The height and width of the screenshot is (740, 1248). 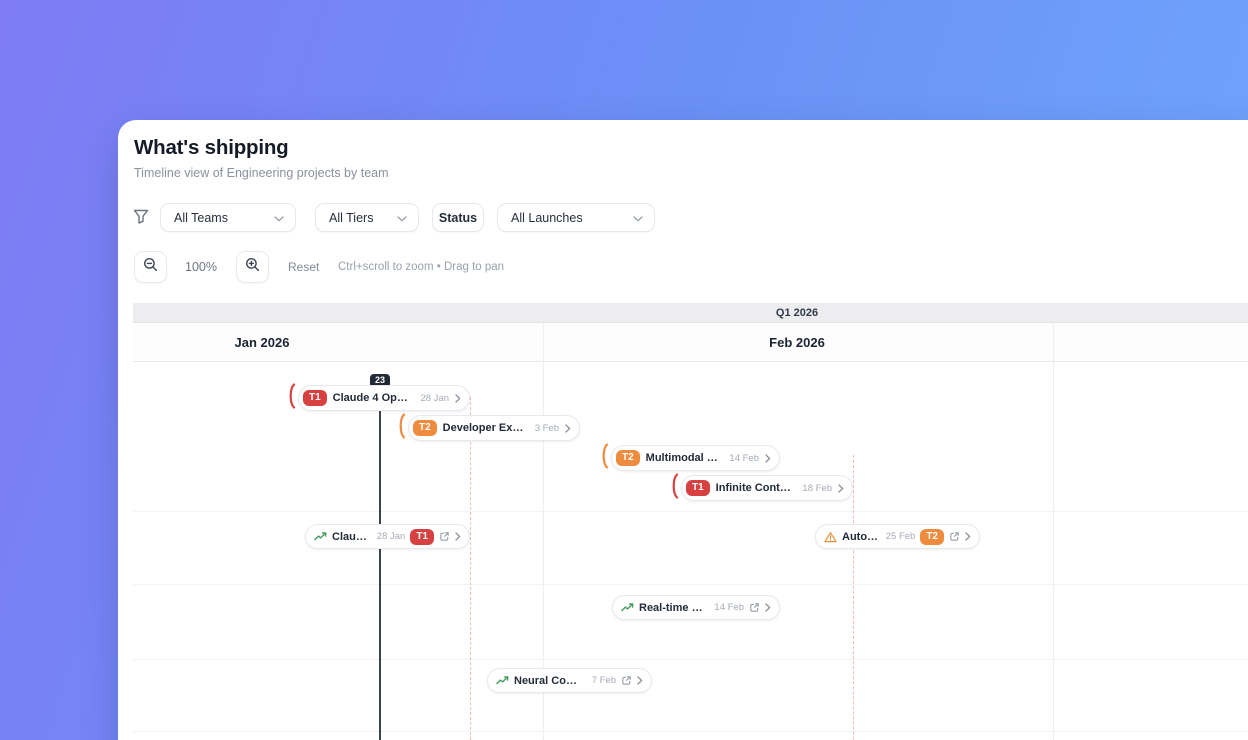 I want to click on zoom-in-button, so click(x=252, y=267).